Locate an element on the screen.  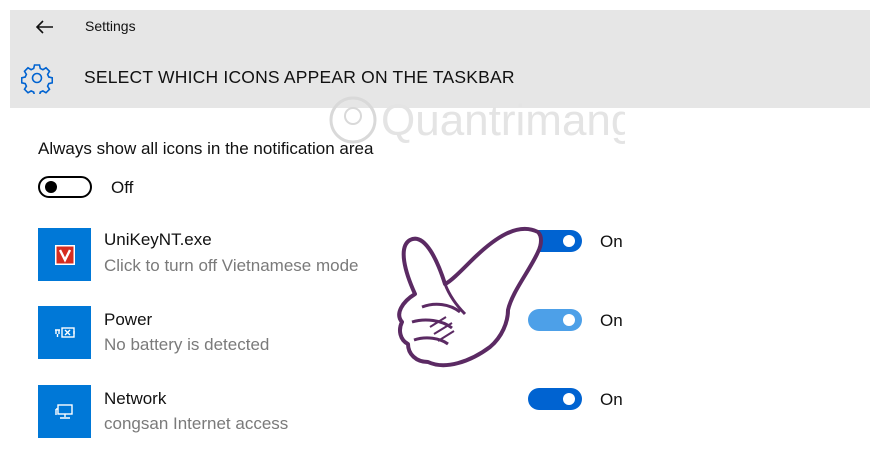
always-show-state: Off is located at coordinates (122, 187).